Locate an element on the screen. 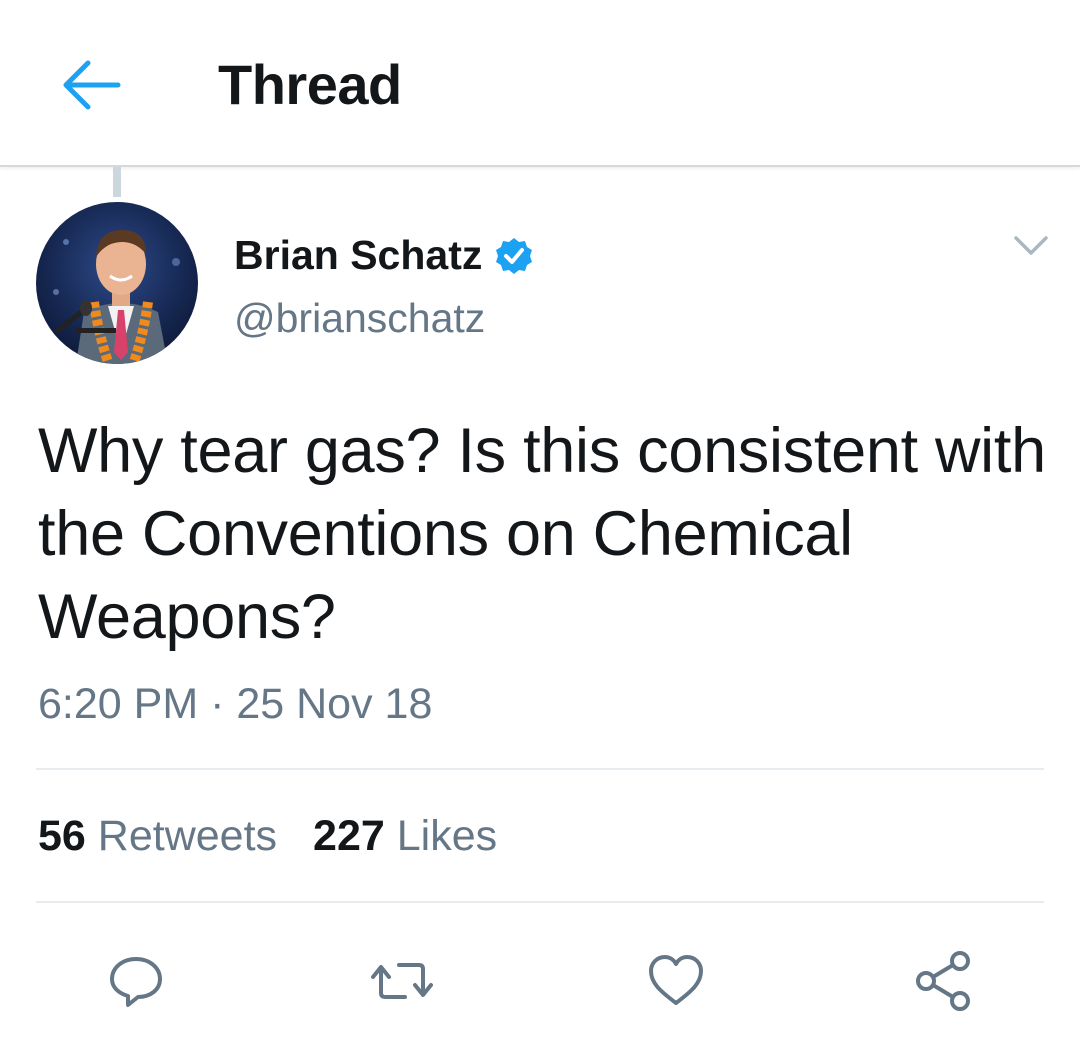 This screenshot has width=1080, height=1050. likes-count: 227 is located at coordinates (349, 836).